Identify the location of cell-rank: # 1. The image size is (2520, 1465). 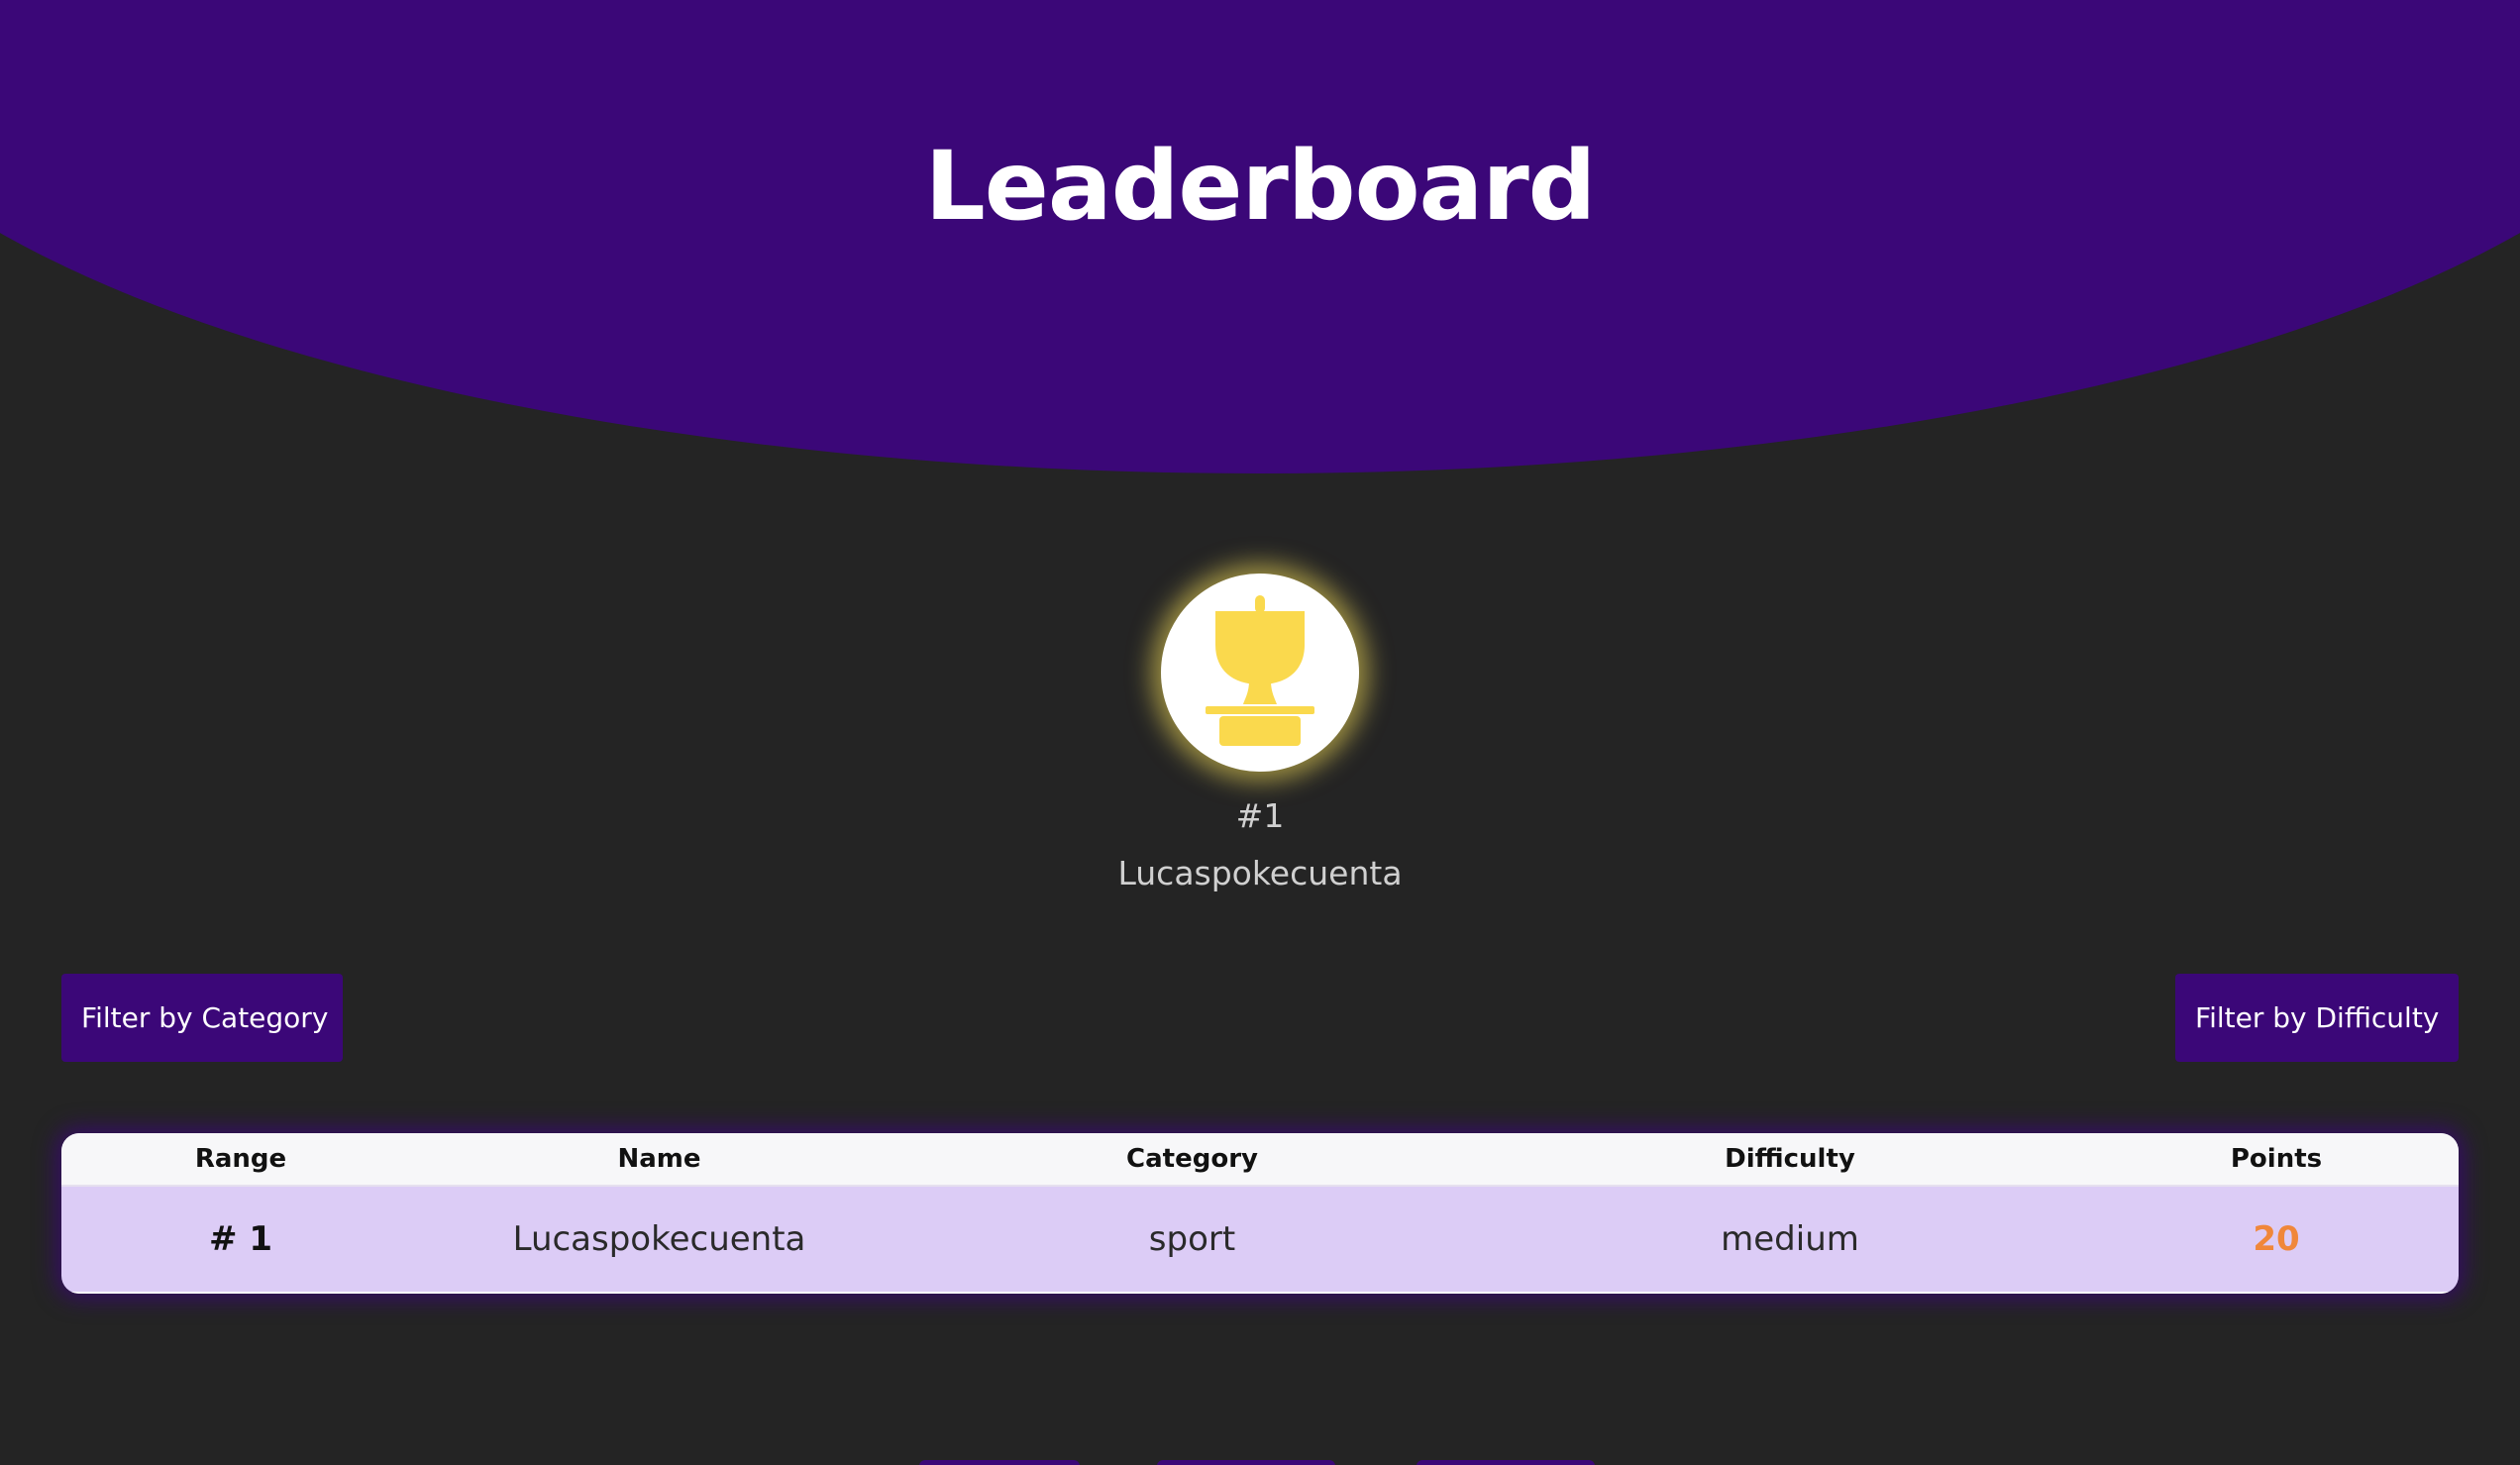
(240, 1240).